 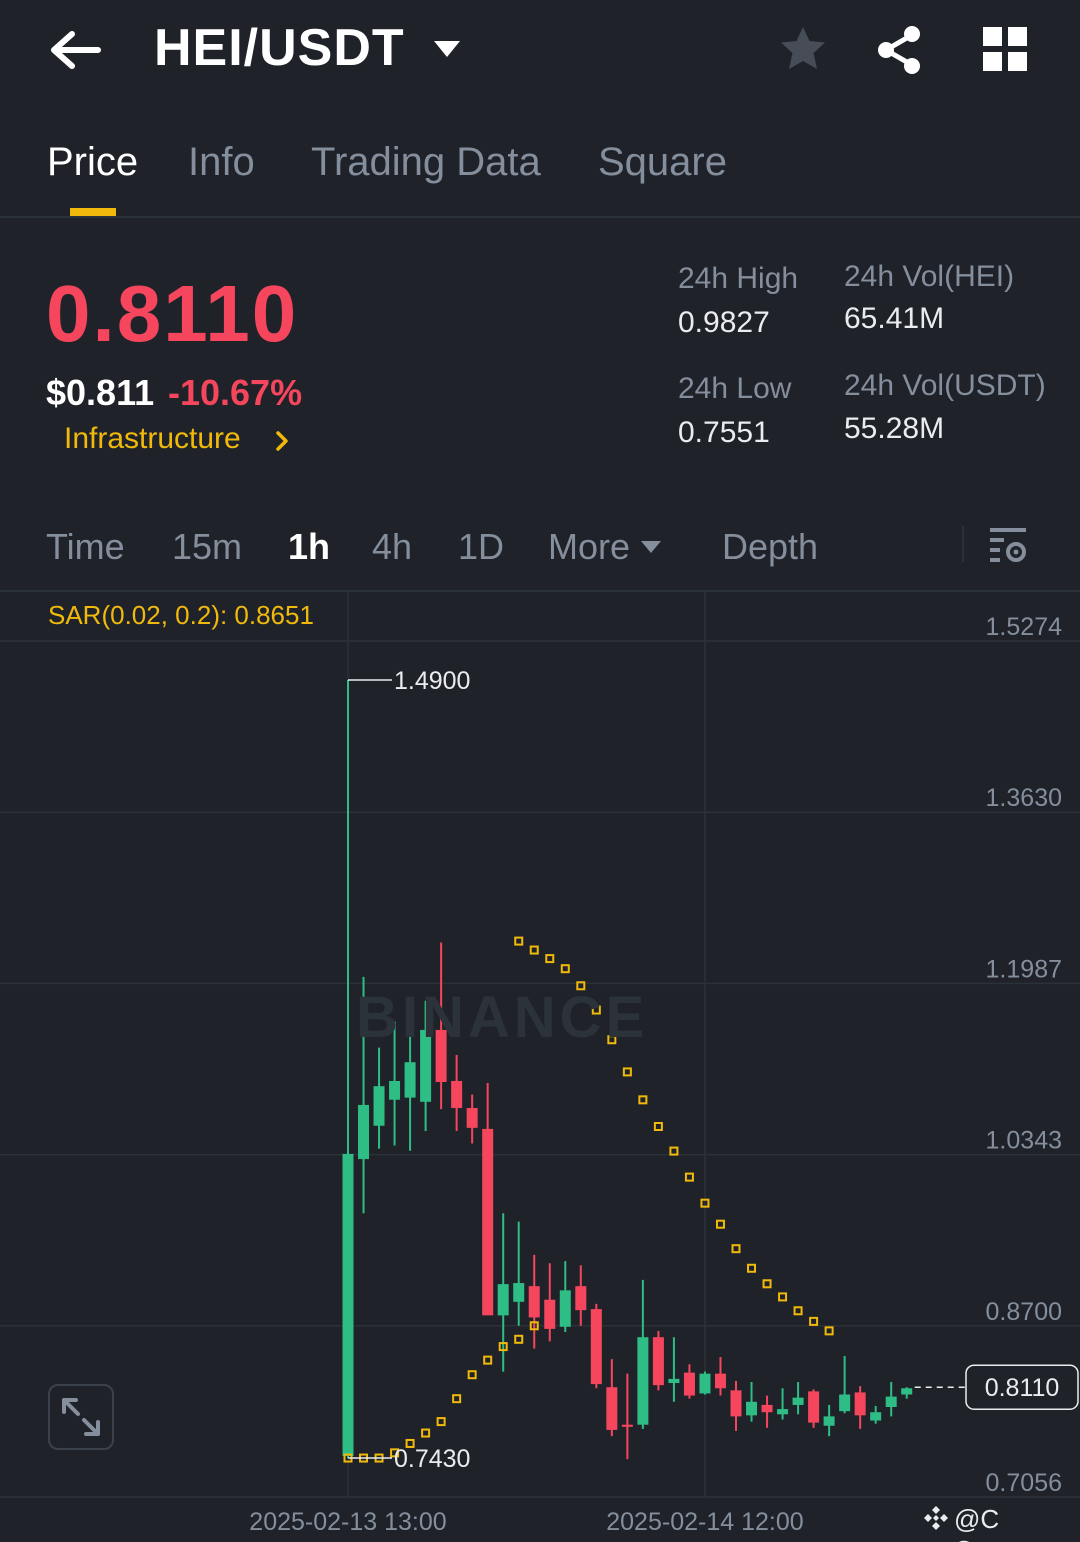 What do you see at coordinates (540, 546) in the screenshot?
I see `interval-bar: Time 15m 1h 4h 1D More Depth` at bounding box center [540, 546].